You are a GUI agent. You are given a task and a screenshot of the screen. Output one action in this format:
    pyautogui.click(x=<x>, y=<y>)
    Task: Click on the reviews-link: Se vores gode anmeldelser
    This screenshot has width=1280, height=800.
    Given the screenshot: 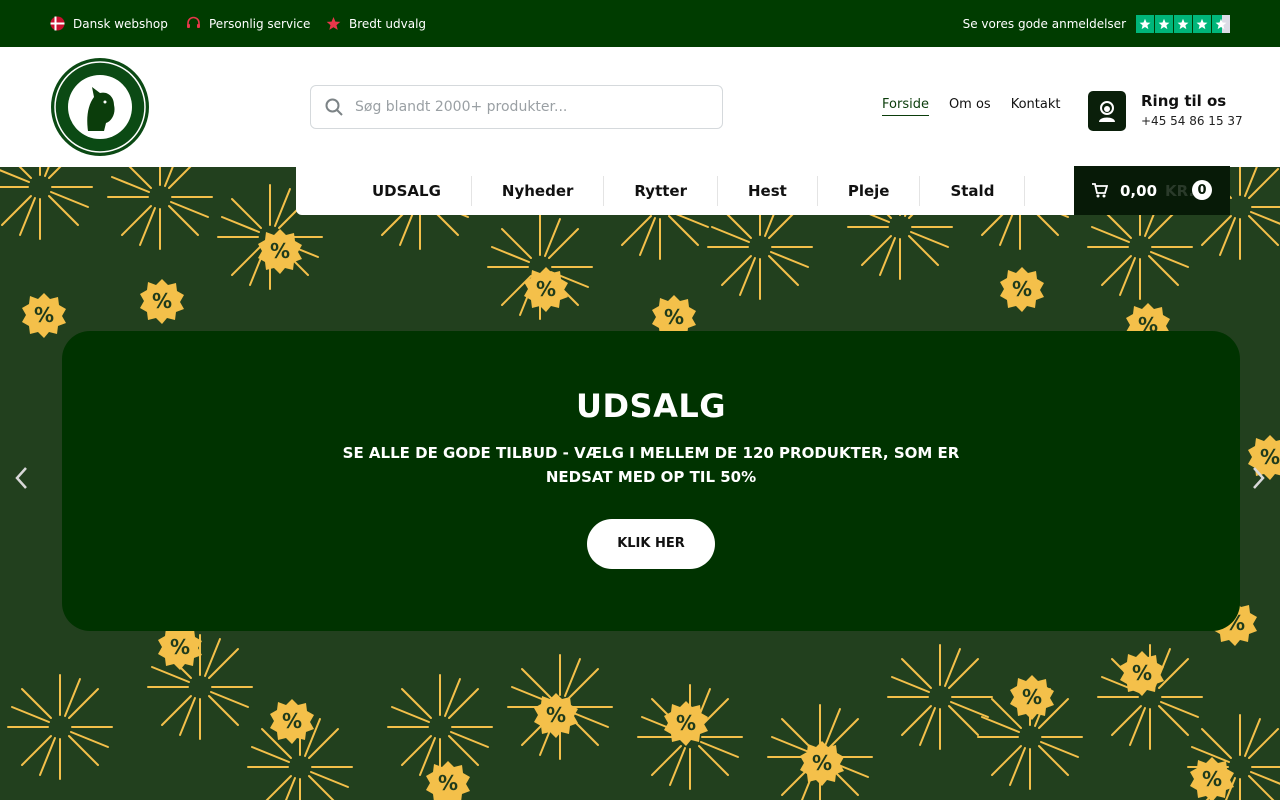 What is the action you would take?
    pyautogui.click(x=1096, y=24)
    